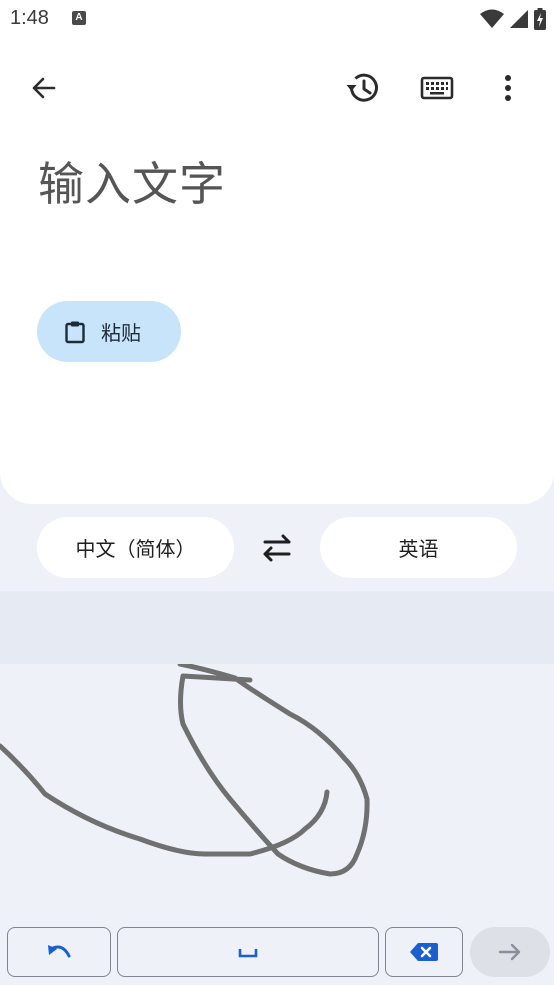  I want to click on space-button, so click(248, 952).